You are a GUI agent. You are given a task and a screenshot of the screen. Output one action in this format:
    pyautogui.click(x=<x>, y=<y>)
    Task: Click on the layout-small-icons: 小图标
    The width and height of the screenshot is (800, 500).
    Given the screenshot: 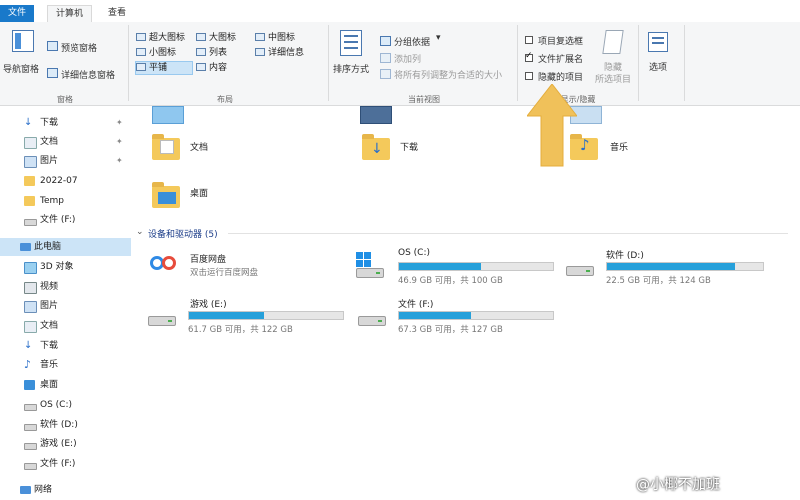 What is the action you would take?
    pyautogui.click(x=156, y=53)
    